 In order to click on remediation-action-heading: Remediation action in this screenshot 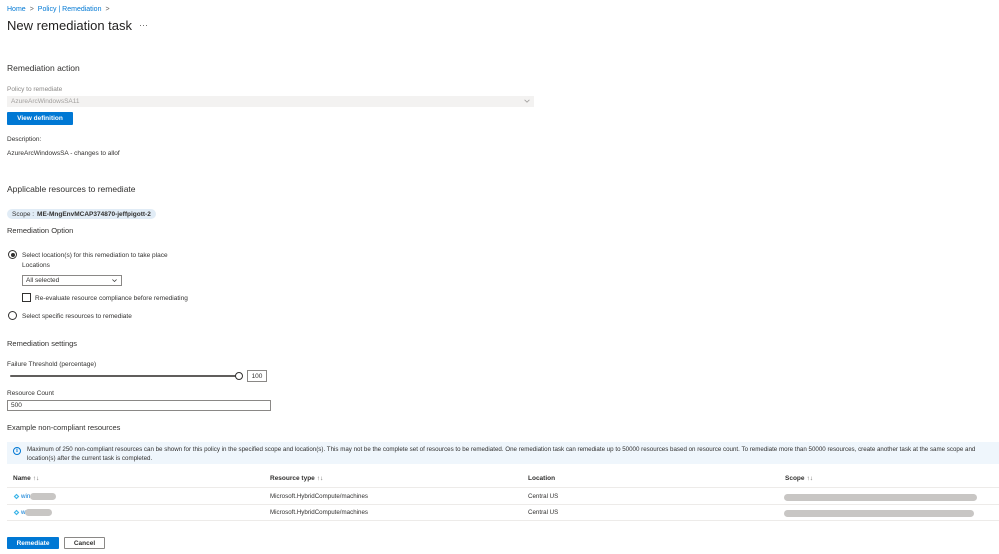, I will do `click(43, 68)`.